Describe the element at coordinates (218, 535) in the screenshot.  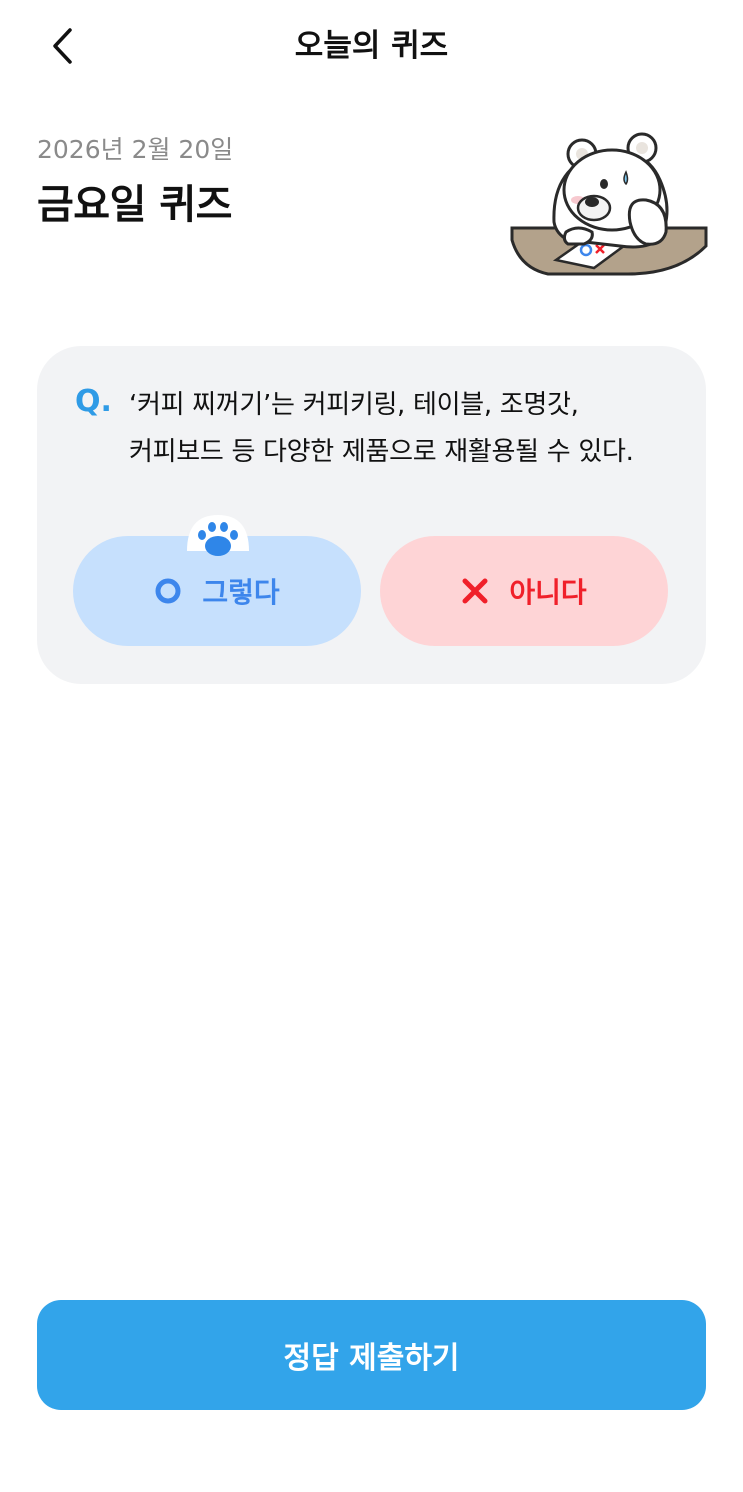
I see `paw-icon` at that location.